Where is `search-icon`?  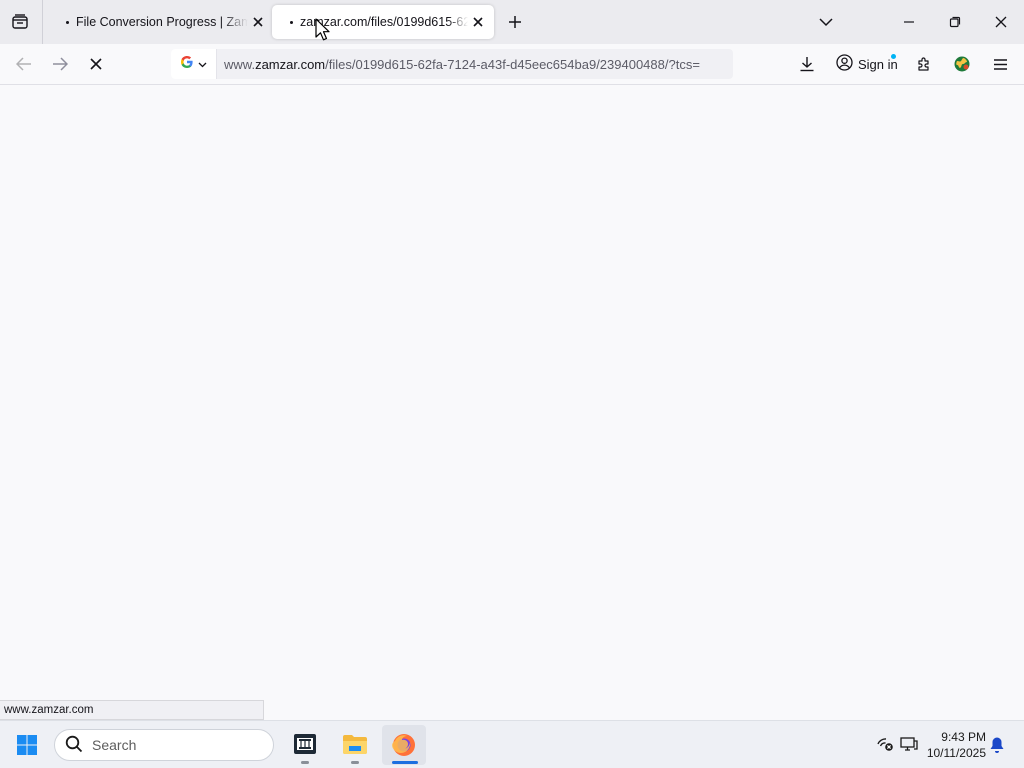 search-icon is located at coordinates (74, 745).